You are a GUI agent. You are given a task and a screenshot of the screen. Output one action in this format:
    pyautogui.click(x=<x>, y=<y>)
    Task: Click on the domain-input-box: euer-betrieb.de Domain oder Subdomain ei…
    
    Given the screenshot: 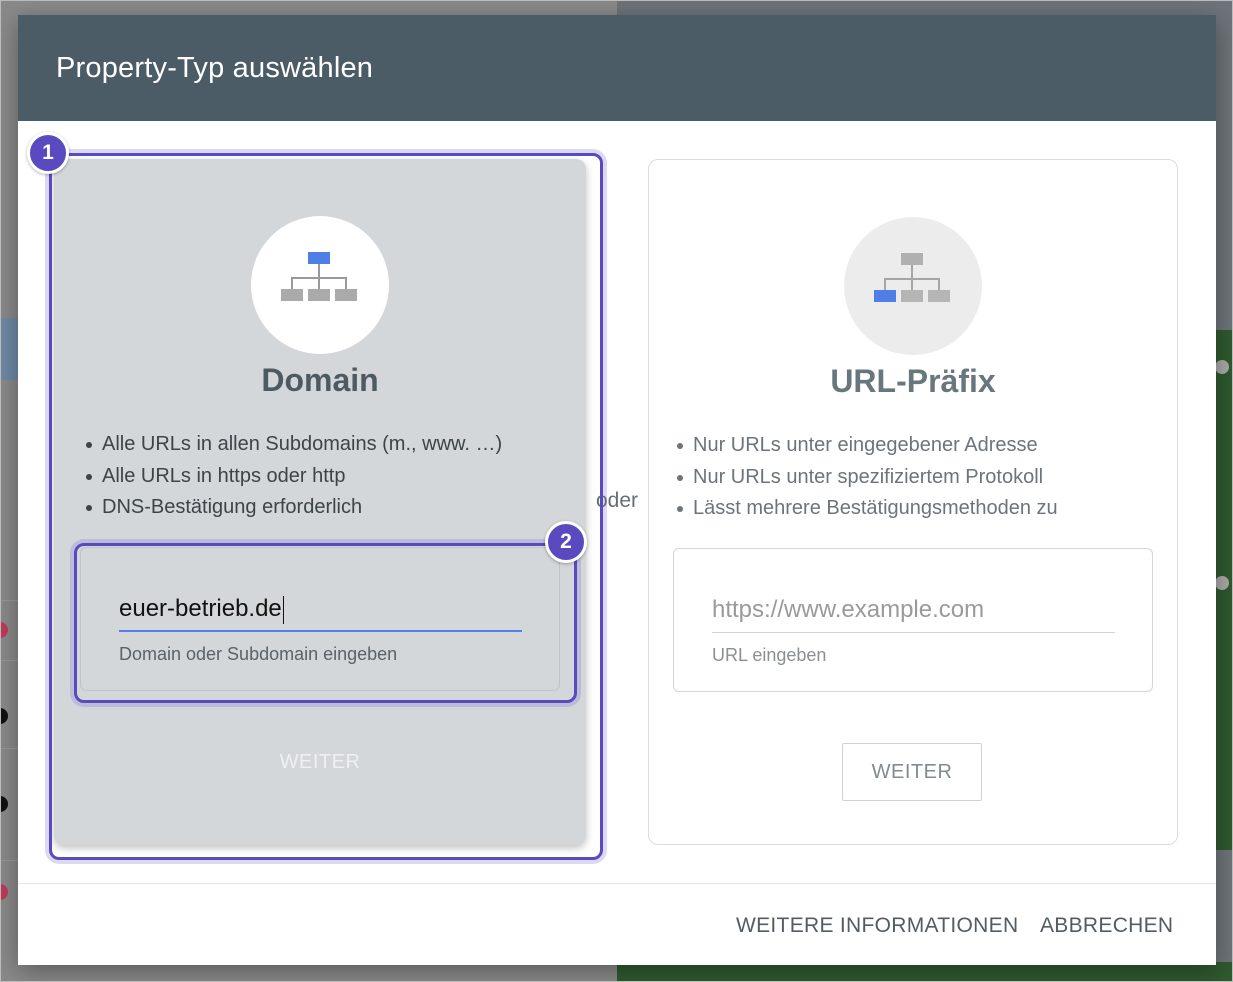 What is the action you would take?
    pyautogui.click(x=320, y=619)
    